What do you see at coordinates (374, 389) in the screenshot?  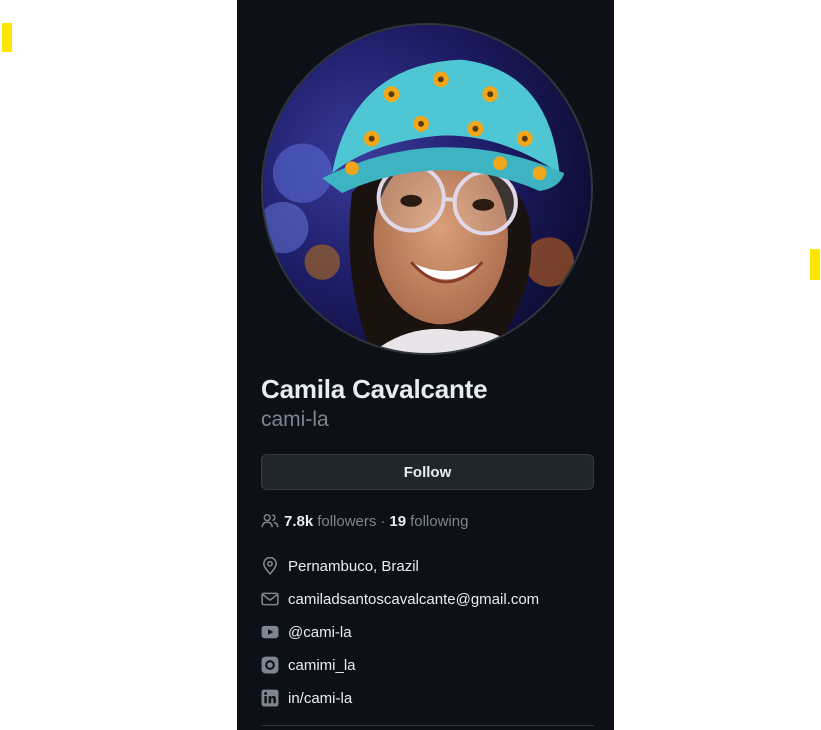 I see `profile-name: Camila Cavalcante` at bounding box center [374, 389].